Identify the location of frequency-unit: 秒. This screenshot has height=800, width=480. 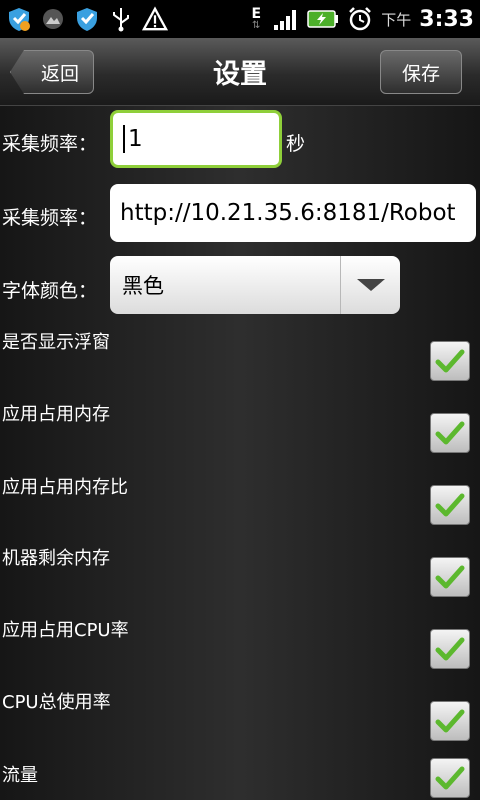
(296, 144).